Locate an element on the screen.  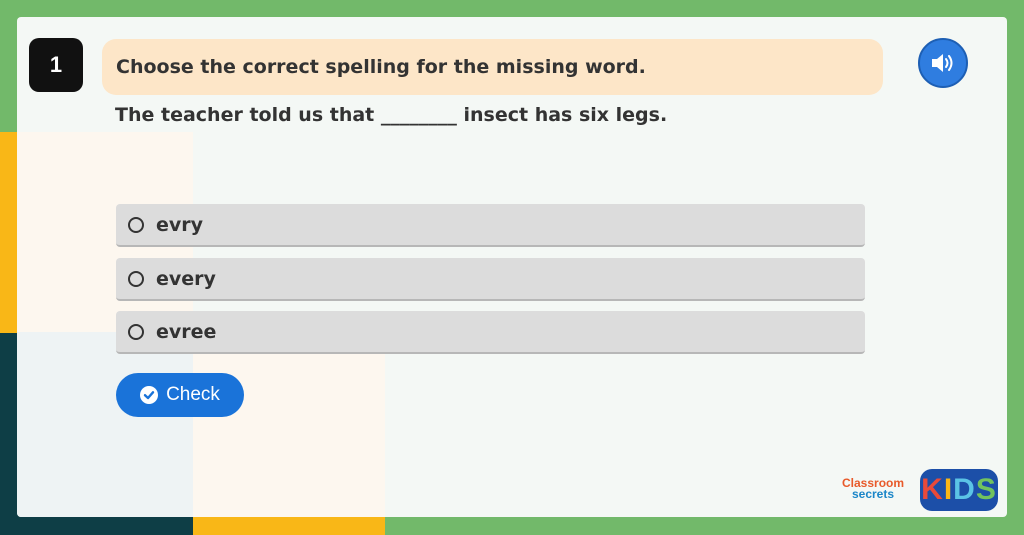
kids-logo: K I D S is located at coordinates (959, 490).